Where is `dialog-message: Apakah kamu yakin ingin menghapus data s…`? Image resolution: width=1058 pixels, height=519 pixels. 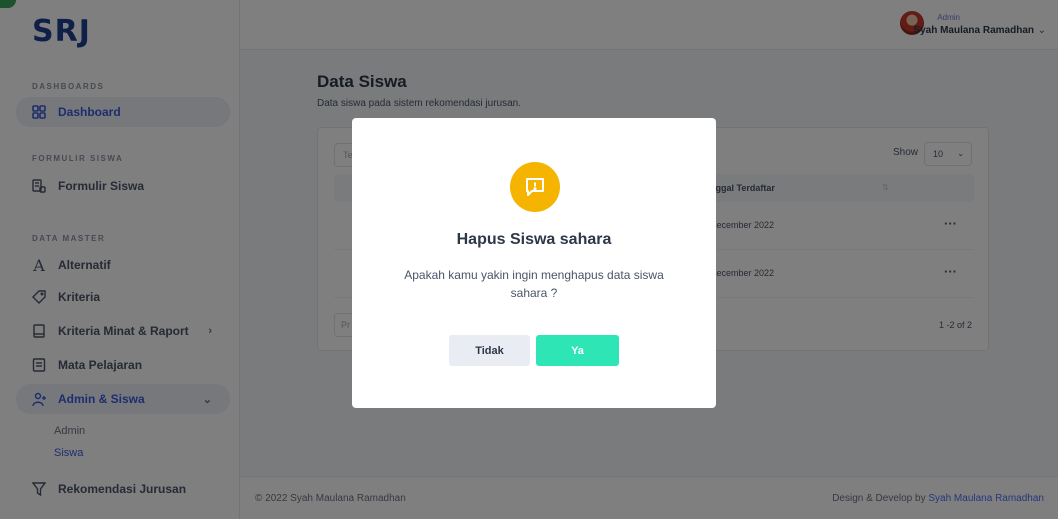
dialog-message: Apakah kamu yakin ingin menghapus data s… is located at coordinates (534, 284).